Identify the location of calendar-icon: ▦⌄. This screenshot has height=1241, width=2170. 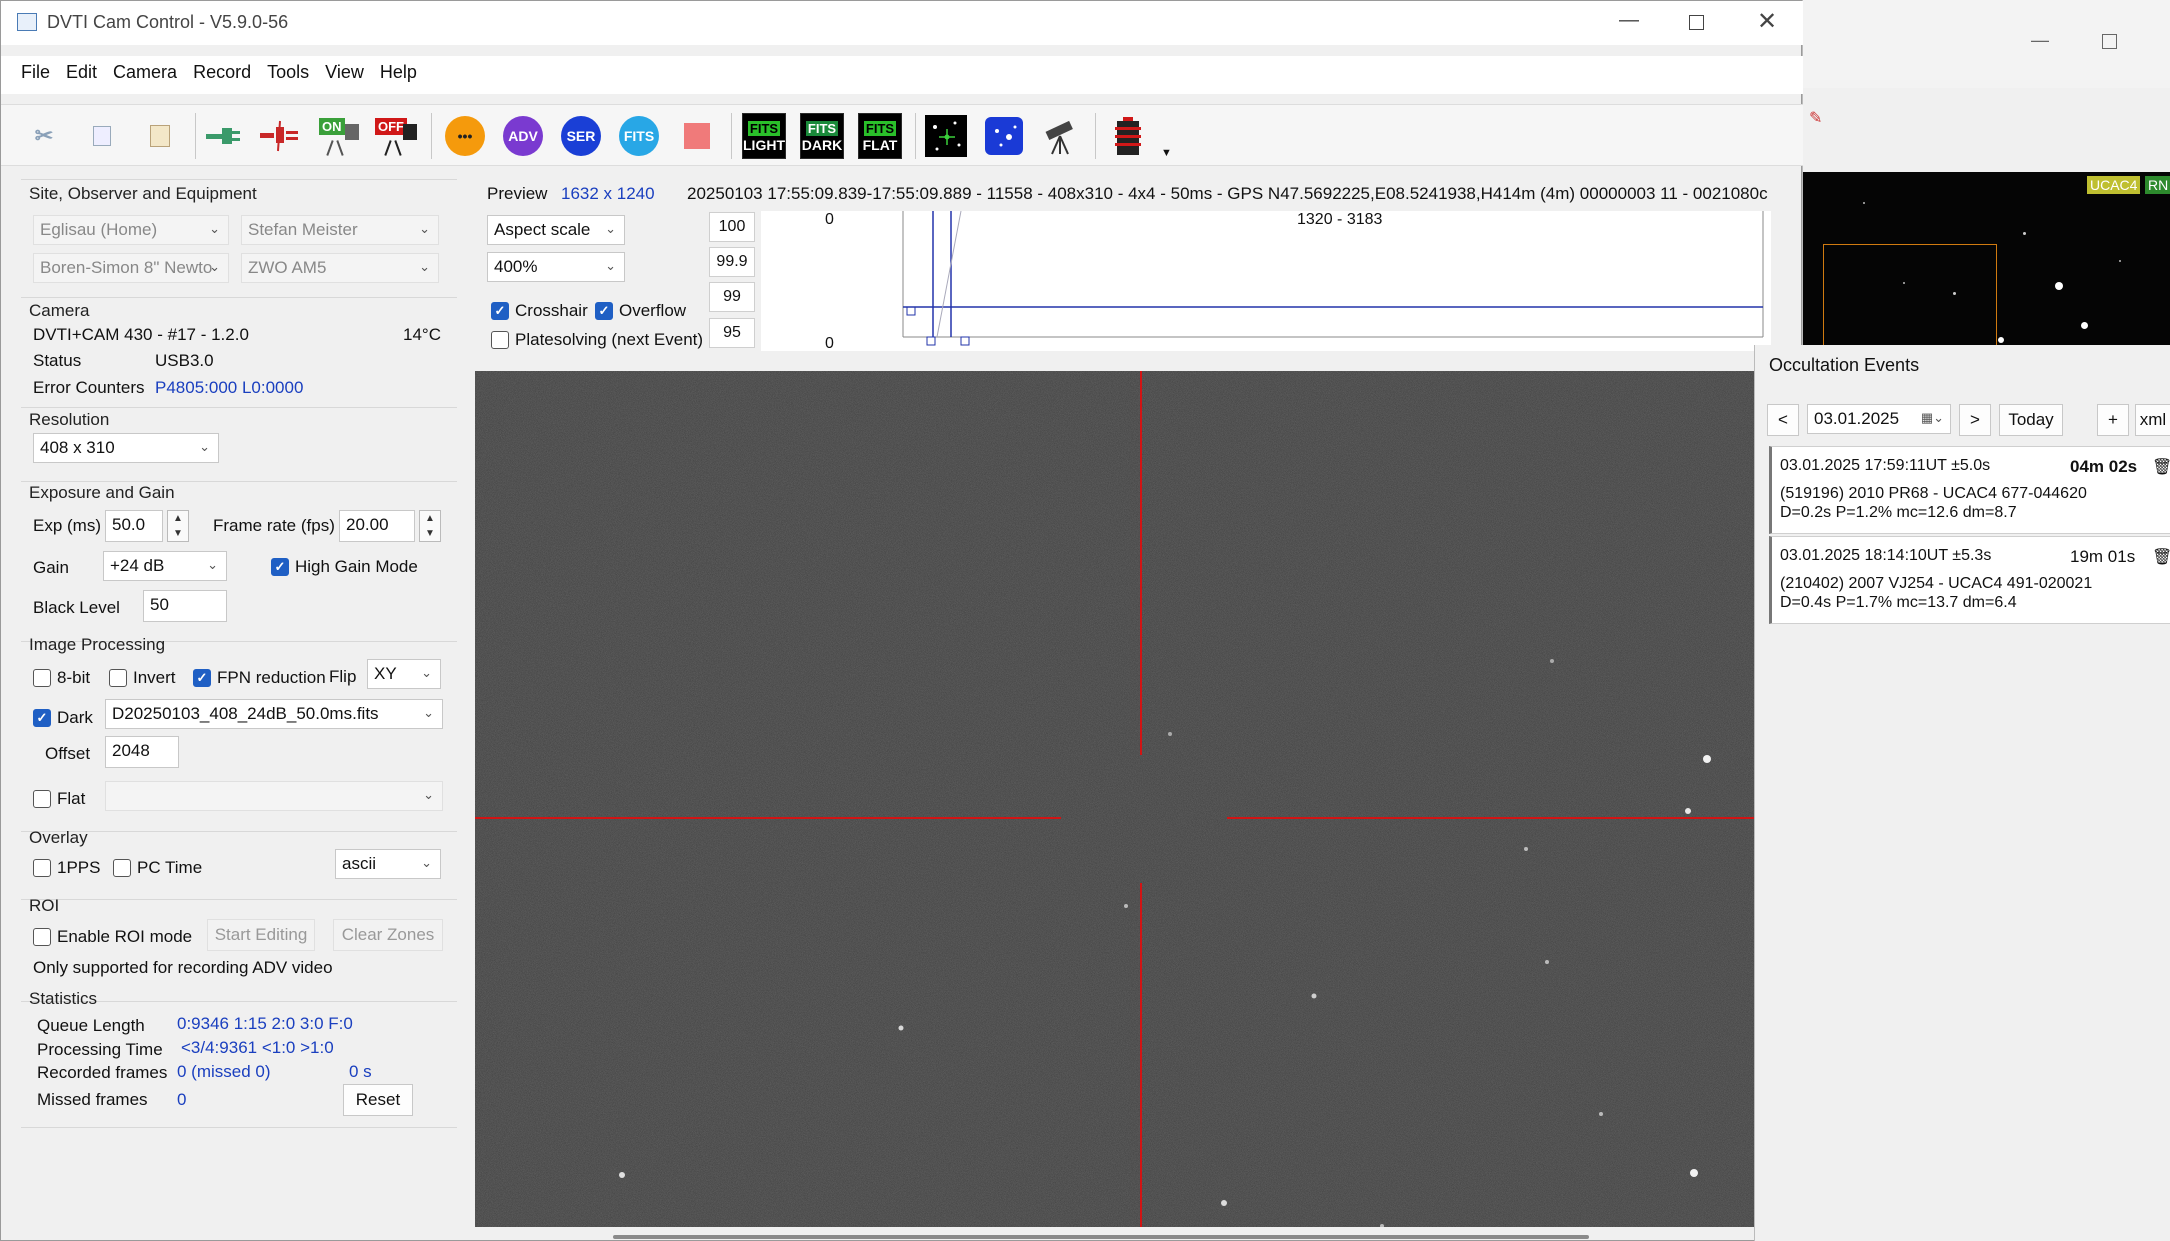
(1932, 417).